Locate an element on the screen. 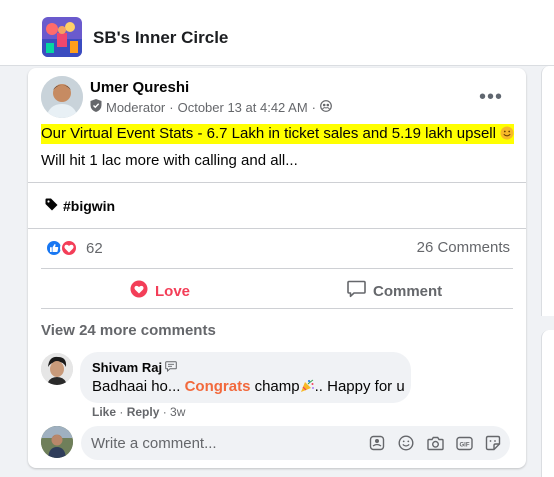 Image resolution: width=554 pixels, height=477 pixels. tag-icon is located at coordinates (51, 206).